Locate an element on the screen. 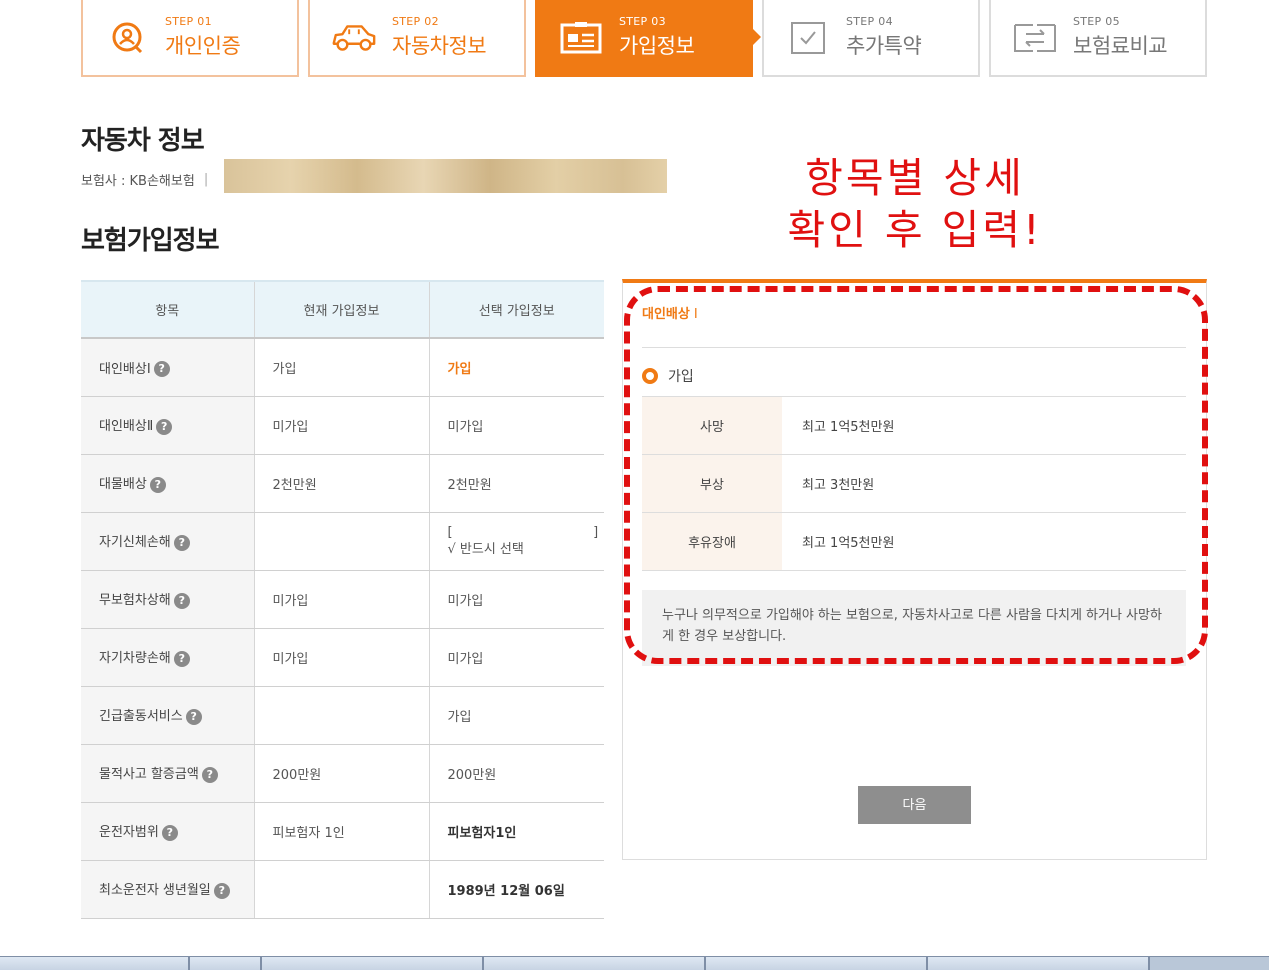  item-label: 대물배상 is located at coordinates (123, 485).